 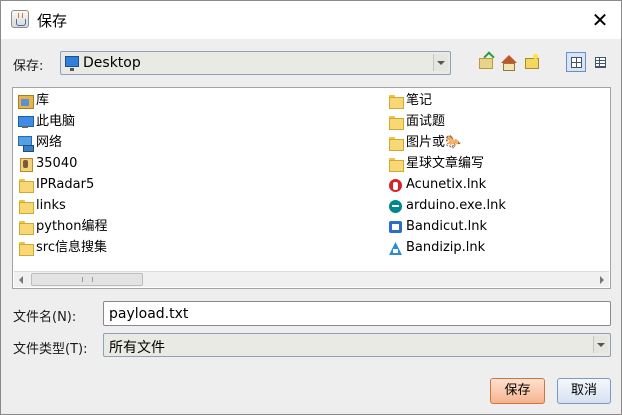 What do you see at coordinates (395, 185) in the screenshot?
I see `acunetix-shortcut-icon` at bounding box center [395, 185].